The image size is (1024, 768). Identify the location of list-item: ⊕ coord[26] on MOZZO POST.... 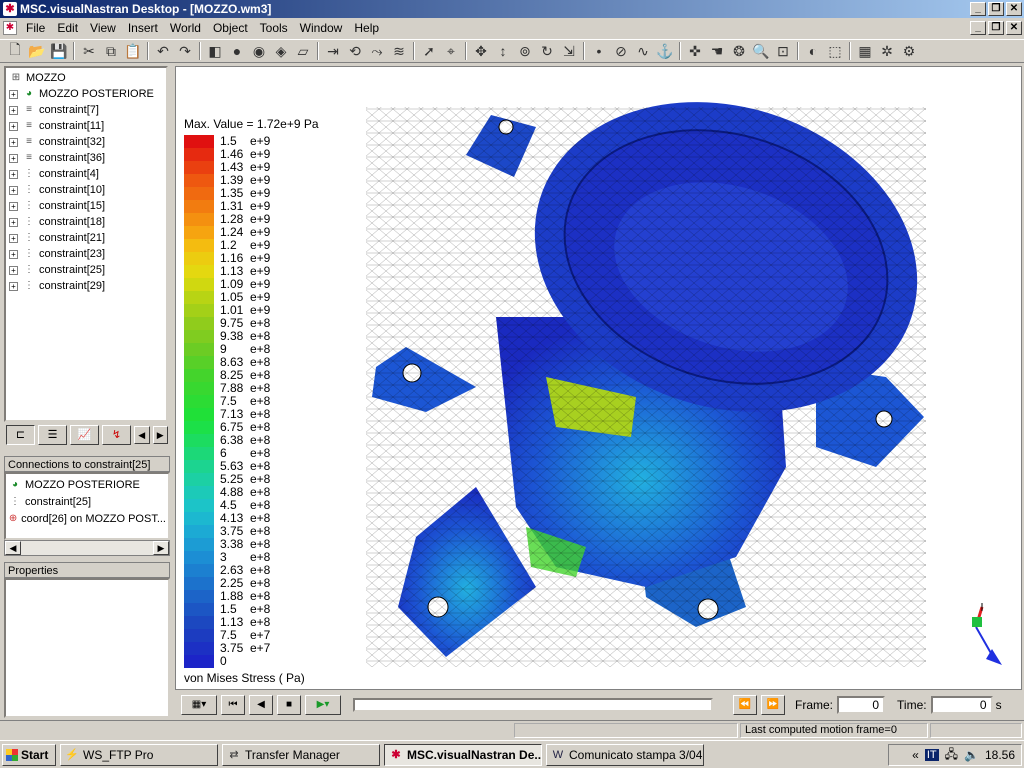
(87, 518).